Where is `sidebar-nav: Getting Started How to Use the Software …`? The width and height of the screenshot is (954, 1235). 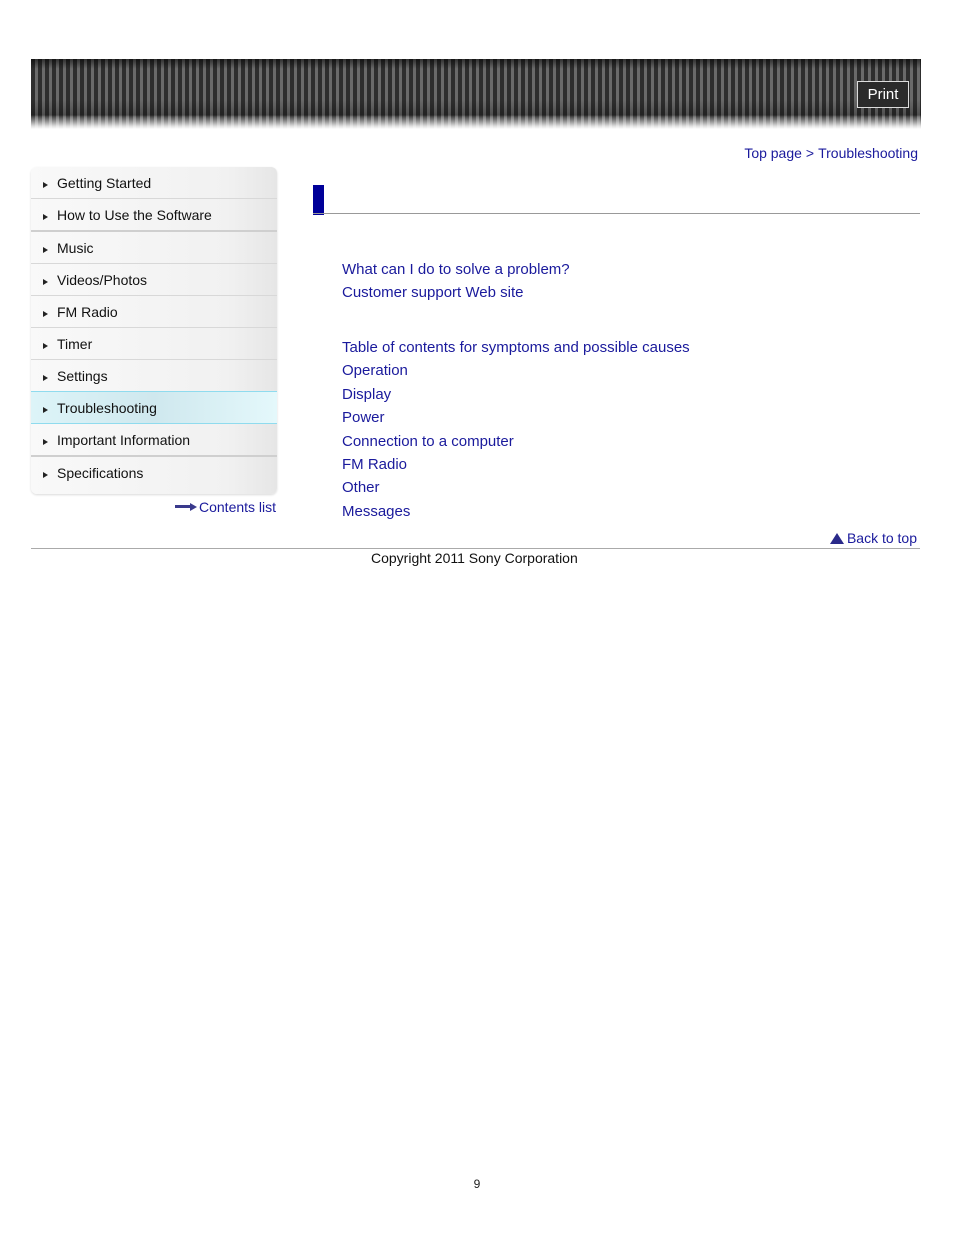
sidebar-nav: Getting Started How to Use the Software … is located at coordinates (154, 330).